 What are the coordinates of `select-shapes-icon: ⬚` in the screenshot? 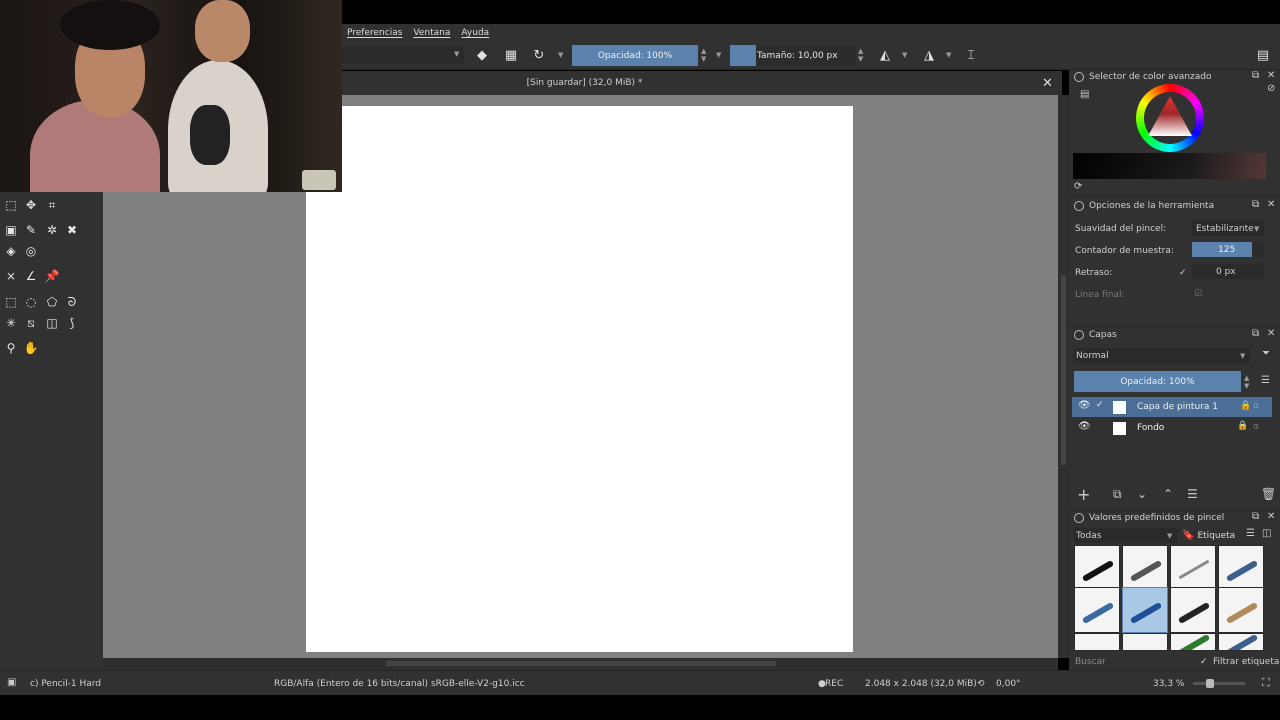 It's located at (11, 205).